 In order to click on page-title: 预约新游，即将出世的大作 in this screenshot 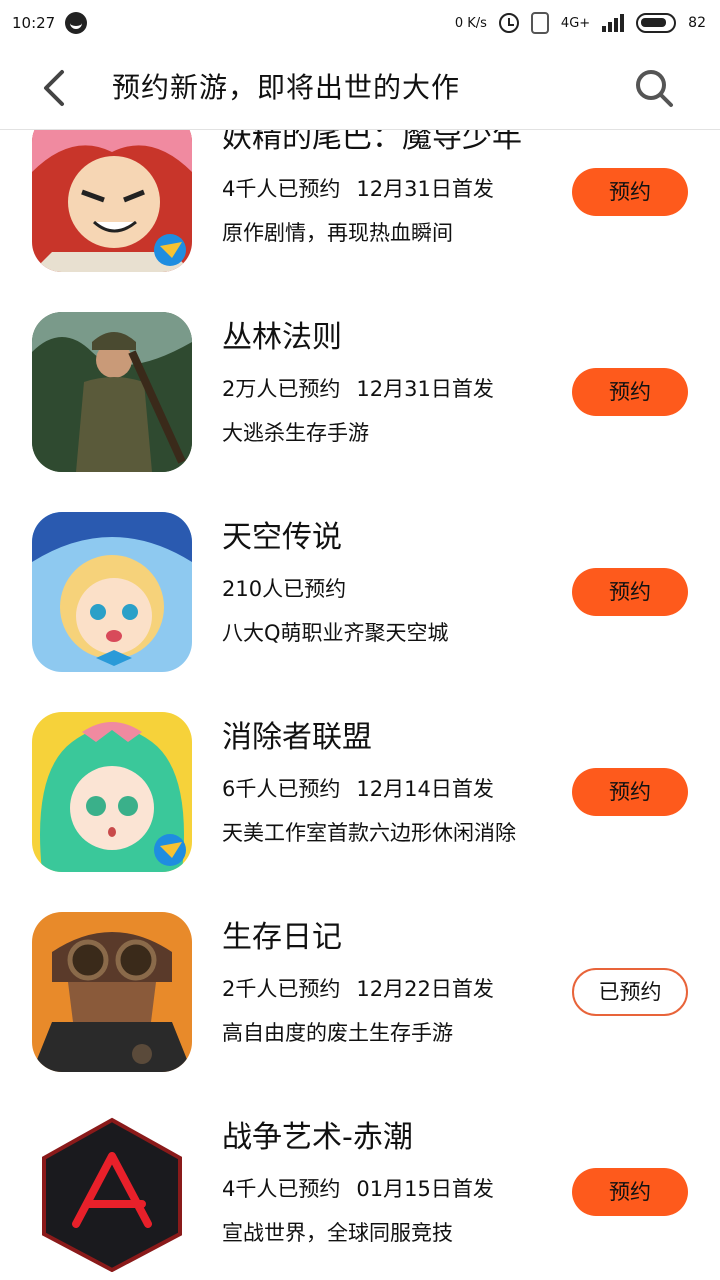, I will do `click(286, 87)`.